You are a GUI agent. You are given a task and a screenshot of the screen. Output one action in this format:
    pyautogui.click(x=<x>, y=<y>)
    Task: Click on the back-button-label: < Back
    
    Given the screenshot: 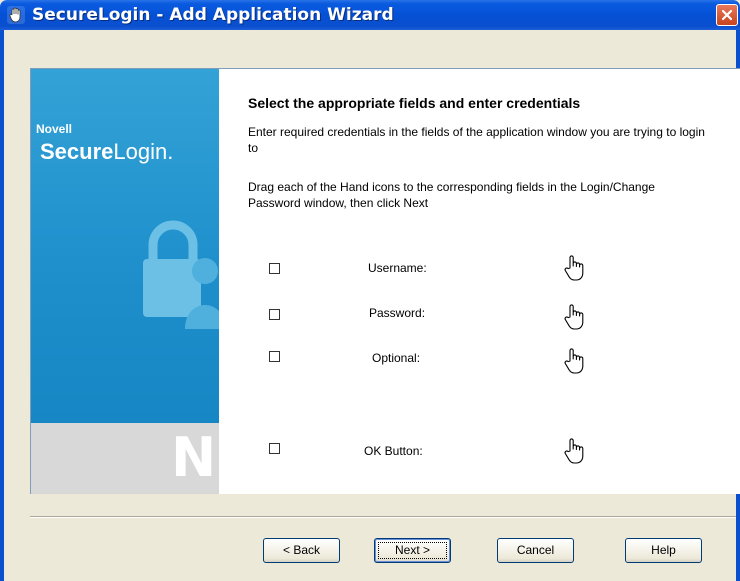 What is the action you would take?
    pyautogui.click(x=301, y=550)
    